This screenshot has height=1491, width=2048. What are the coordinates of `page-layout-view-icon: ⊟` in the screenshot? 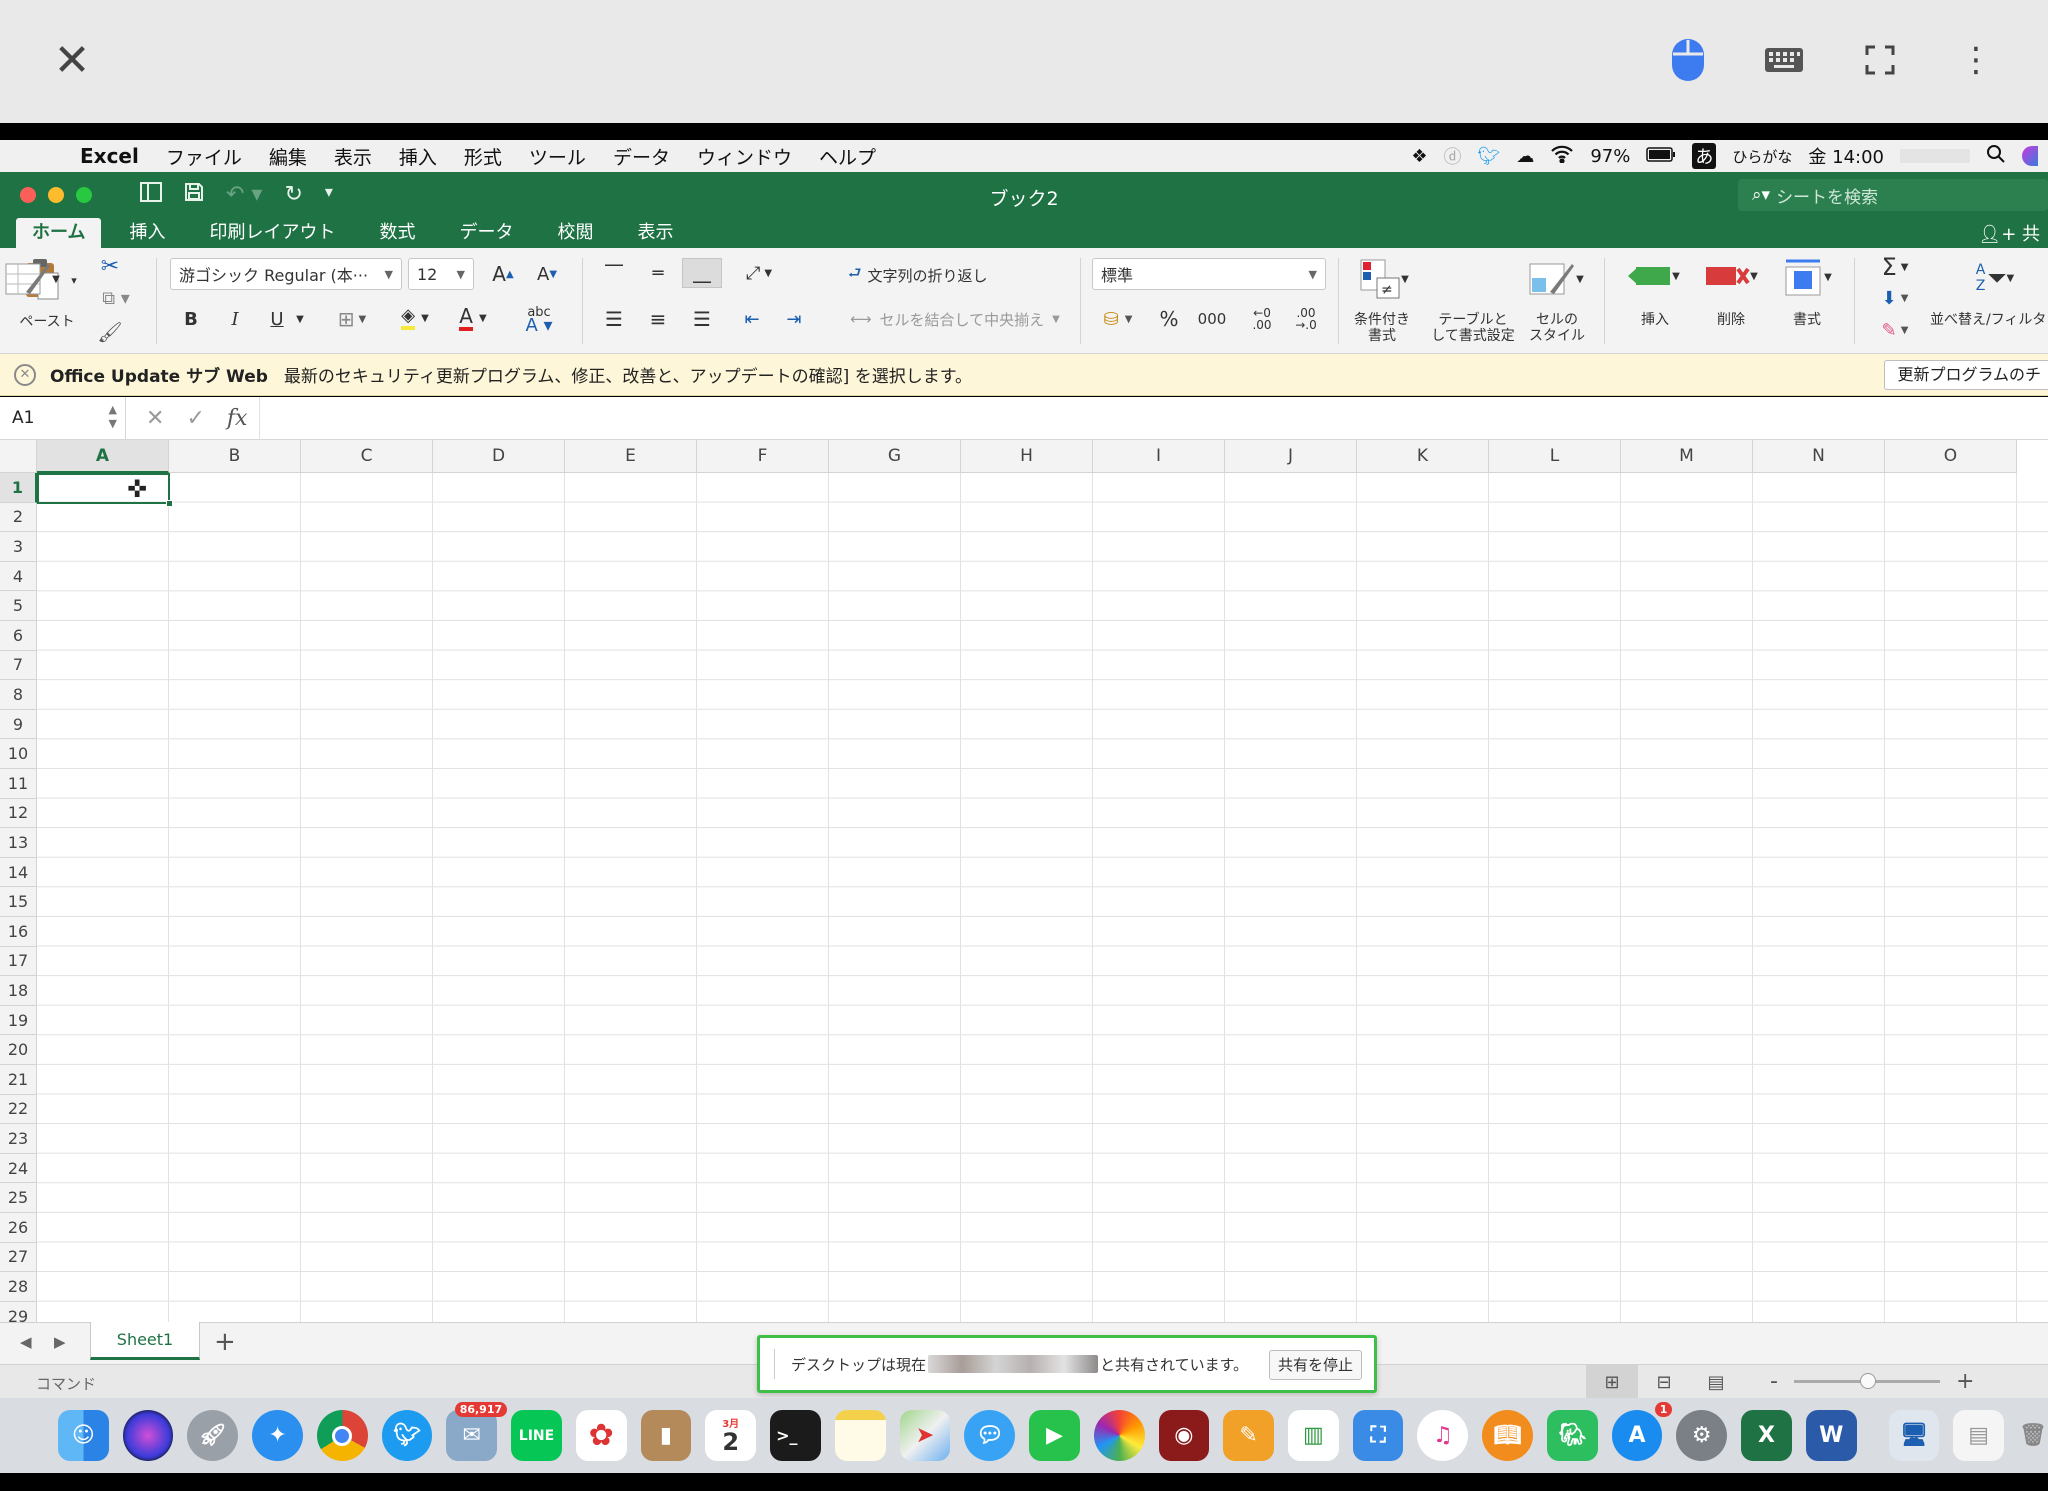 It's located at (1664, 1382).